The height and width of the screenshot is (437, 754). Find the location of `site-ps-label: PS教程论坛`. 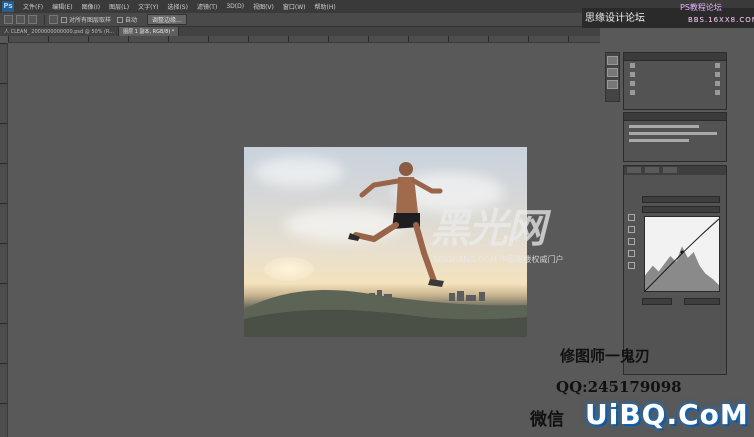

site-ps-label: PS教程论坛 is located at coordinates (701, 7).